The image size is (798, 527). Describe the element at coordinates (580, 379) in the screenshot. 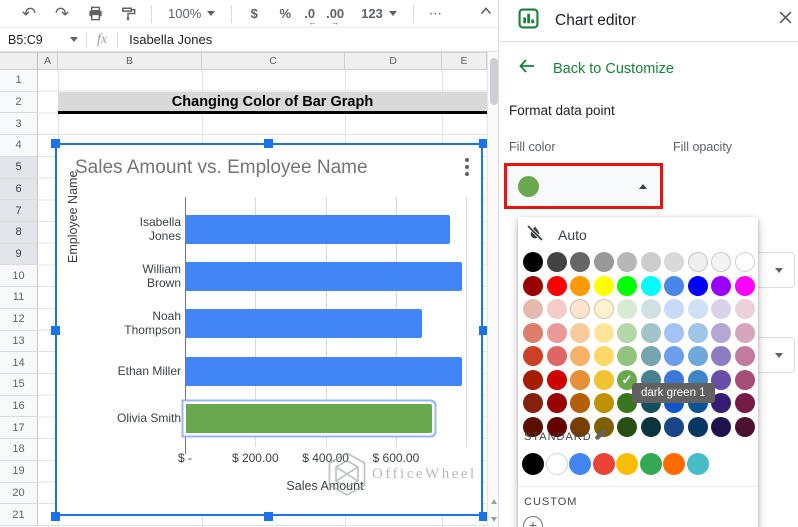

I see `color-swatch-e69138` at that location.